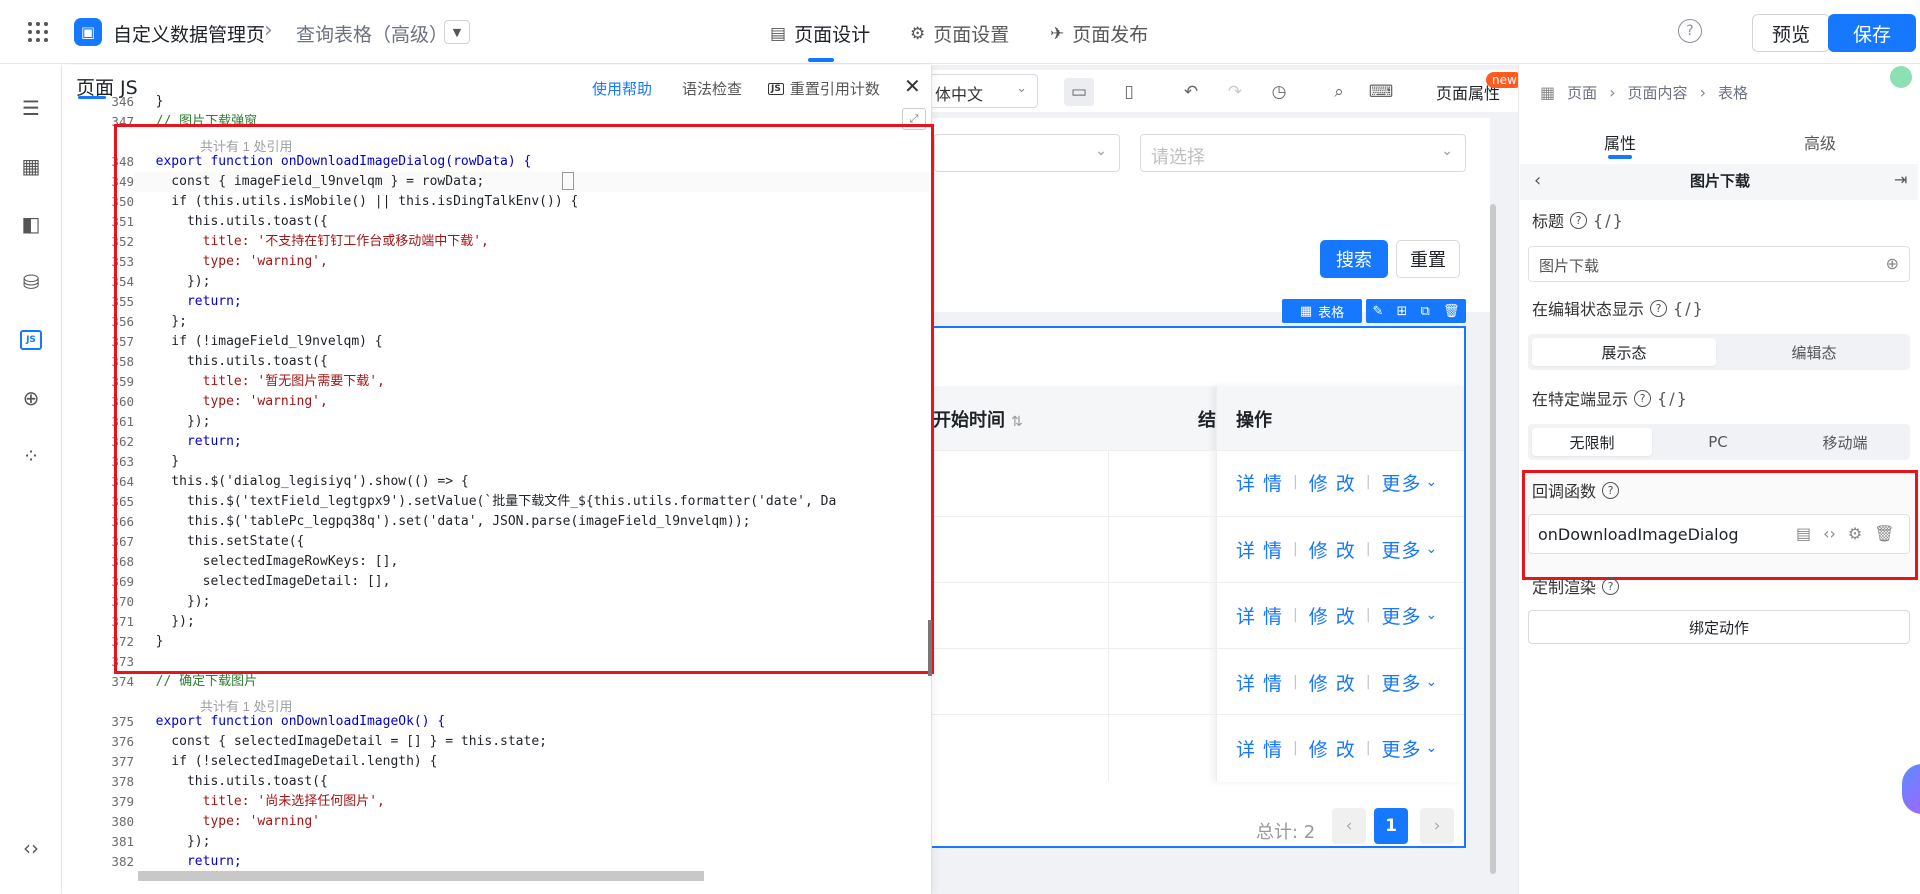 The width and height of the screenshot is (1920, 894). Describe the element at coordinates (1702, 92) in the screenshot. I see `chevron-right-icon: ›` at that location.